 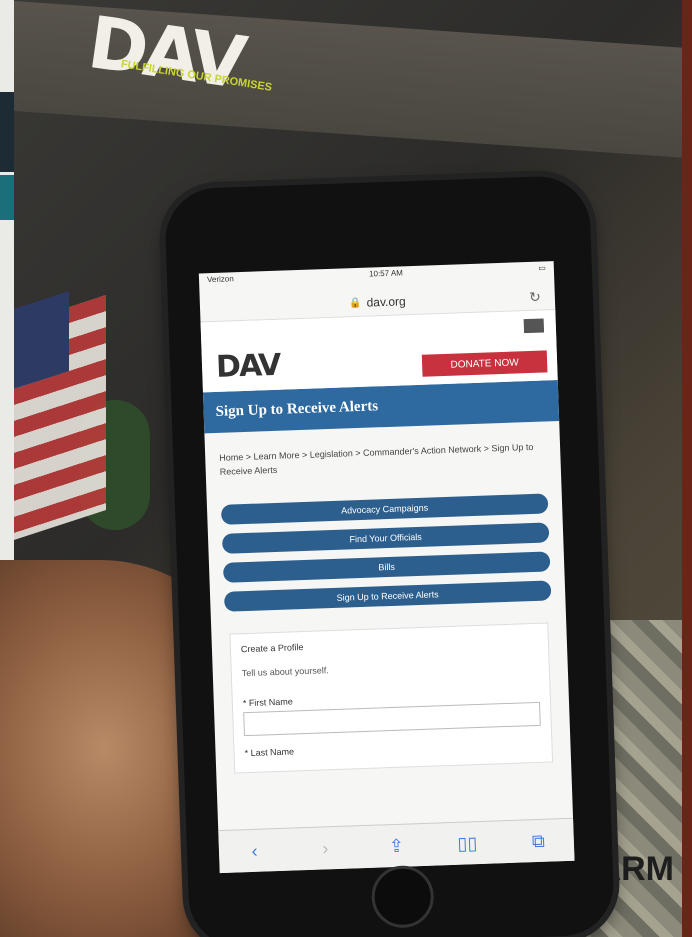 I want to click on sign-up-alerts-button: Sign Up to Receive Alerts, so click(x=387, y=596).